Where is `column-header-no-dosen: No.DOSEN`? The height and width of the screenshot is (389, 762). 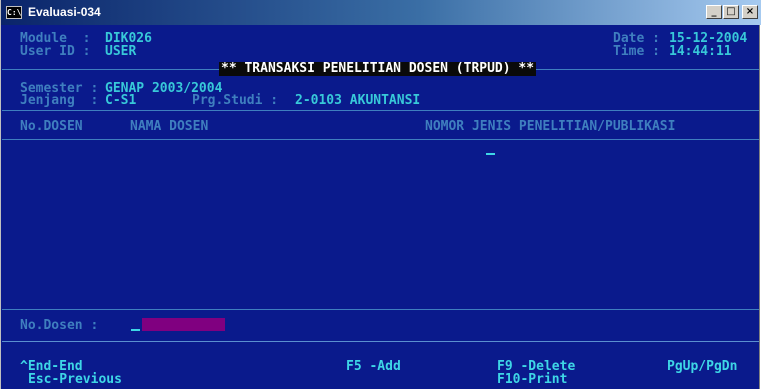
column-header-no-dosen: No.DOSEN is located at coordinates (51, 126).